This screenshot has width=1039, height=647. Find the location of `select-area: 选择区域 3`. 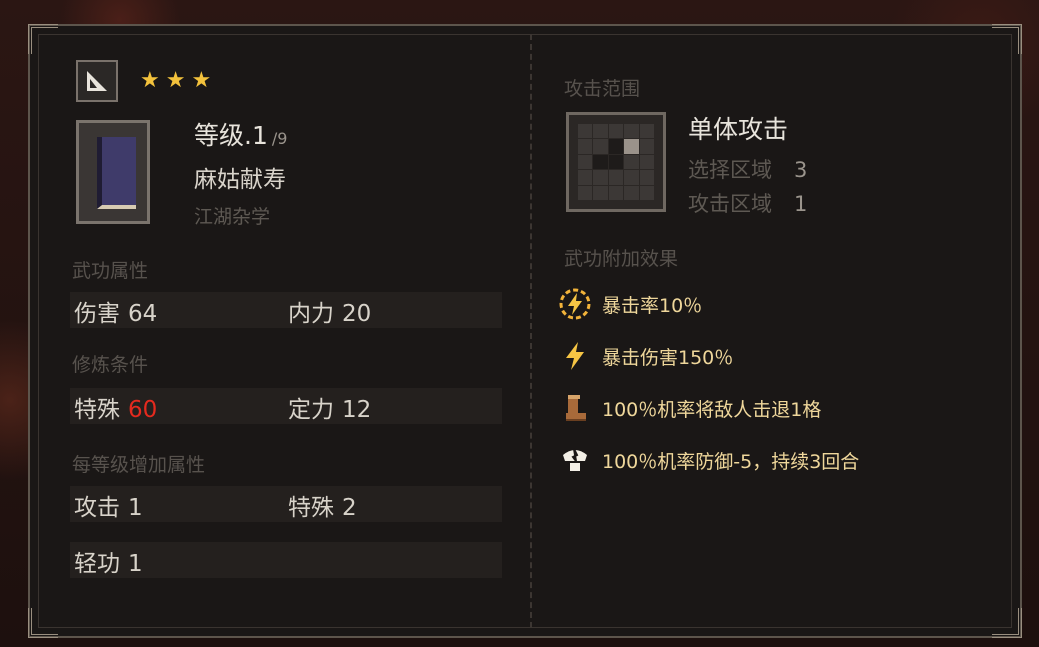

select-area: 选择区域 3 is located at coordinates (747, 169).